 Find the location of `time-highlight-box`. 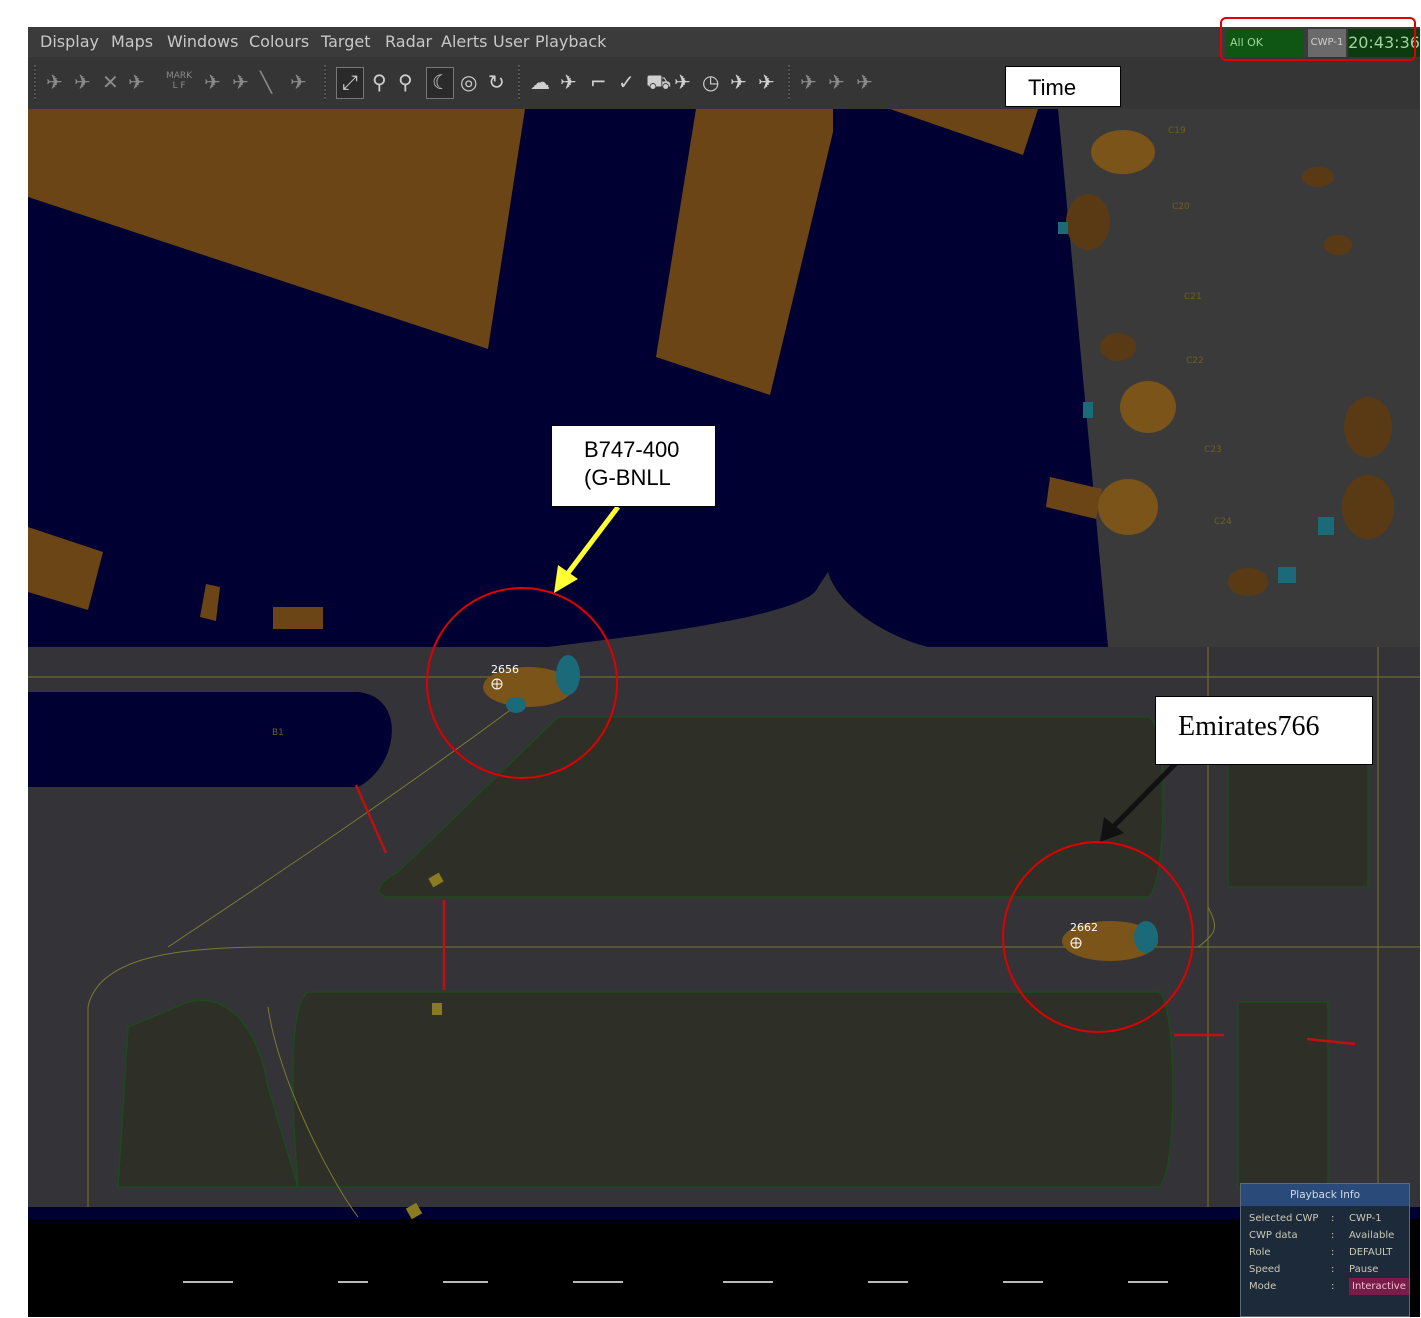

time-highlight-box is located at coordinates (1318, 39).